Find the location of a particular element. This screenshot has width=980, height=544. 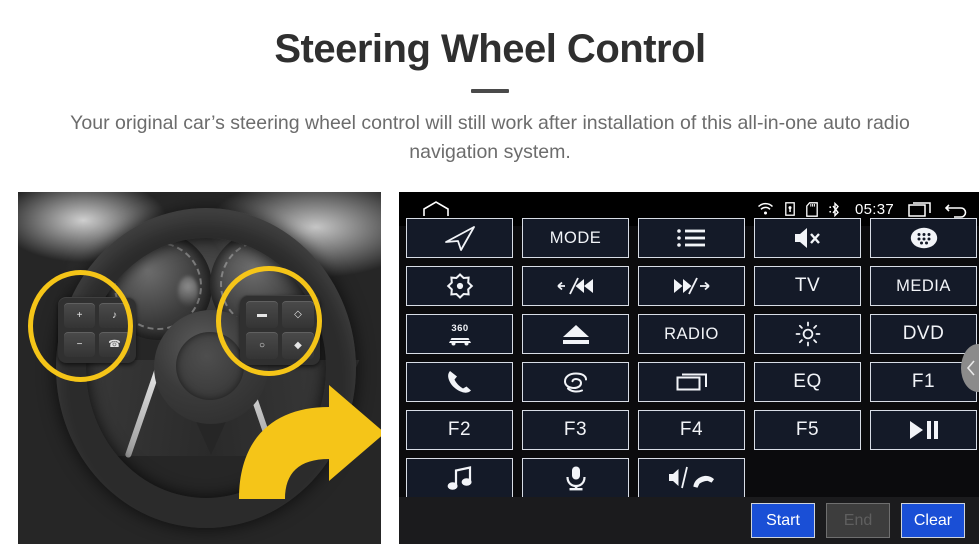

btn-speaker-hangup is located at coordinates (691, 478).